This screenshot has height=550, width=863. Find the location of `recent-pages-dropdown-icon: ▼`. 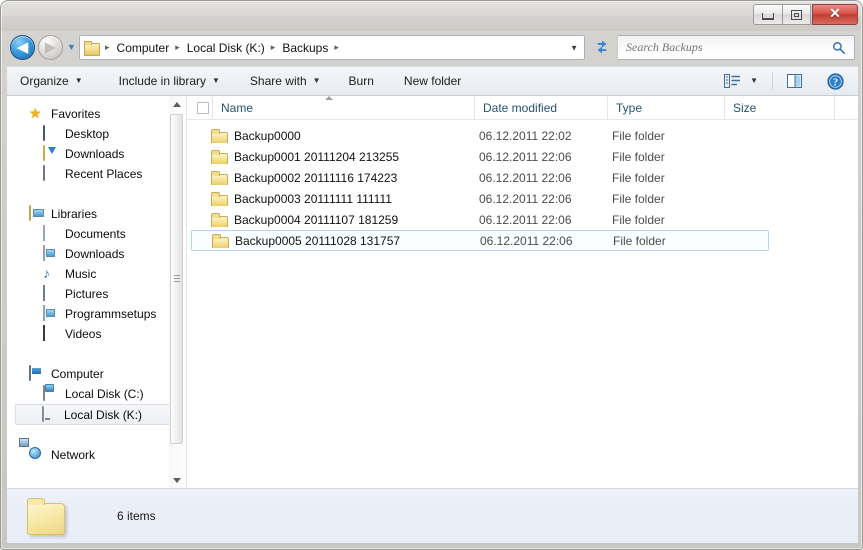

recent-pages-dropdown-icon: ▼ is located at coordinates (71, 47).